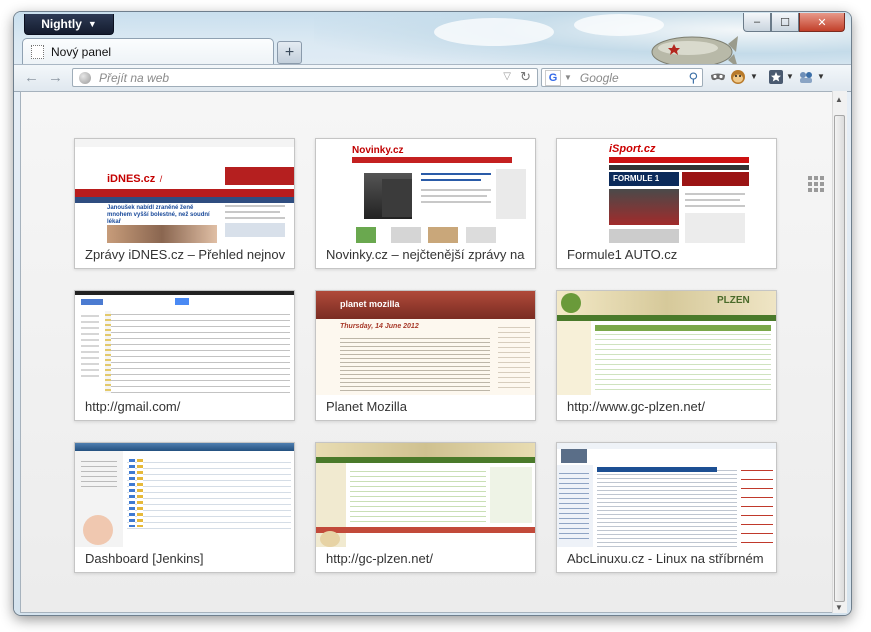 The width and height of the screenshot is (871, 632). Describe the element at coordinates (31, 77) in the screenshot. I see `back-arrow-icon: ←` at that location.